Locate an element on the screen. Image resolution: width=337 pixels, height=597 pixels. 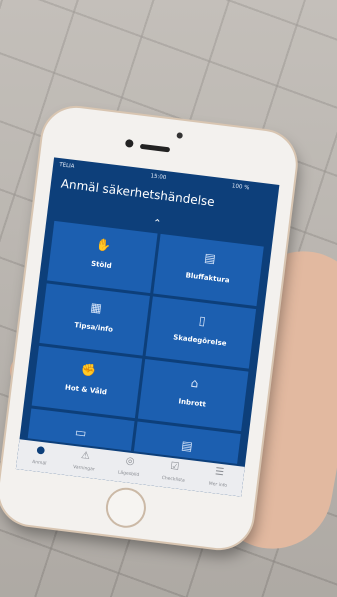
theft-icon: ✋ is located at coordinates (104, 245).